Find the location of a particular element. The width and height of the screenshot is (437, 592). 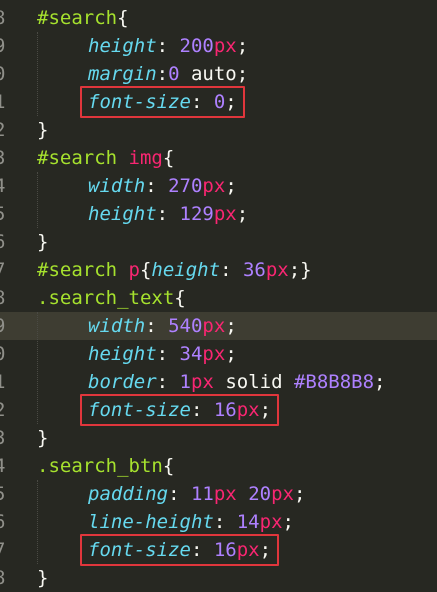

code-line: 6 line-height: 14px; is located at coordinates (218, 522).